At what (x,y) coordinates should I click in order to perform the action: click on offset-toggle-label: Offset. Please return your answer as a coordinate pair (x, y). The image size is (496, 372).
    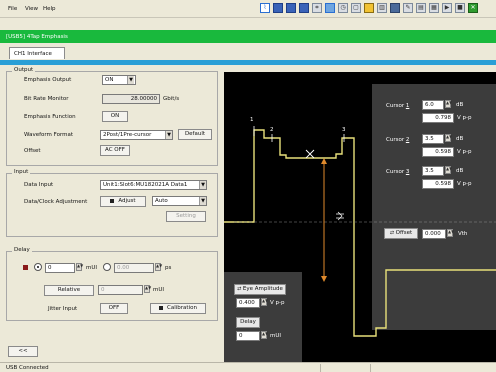
    Looking at the image, I should click on (404, 233).